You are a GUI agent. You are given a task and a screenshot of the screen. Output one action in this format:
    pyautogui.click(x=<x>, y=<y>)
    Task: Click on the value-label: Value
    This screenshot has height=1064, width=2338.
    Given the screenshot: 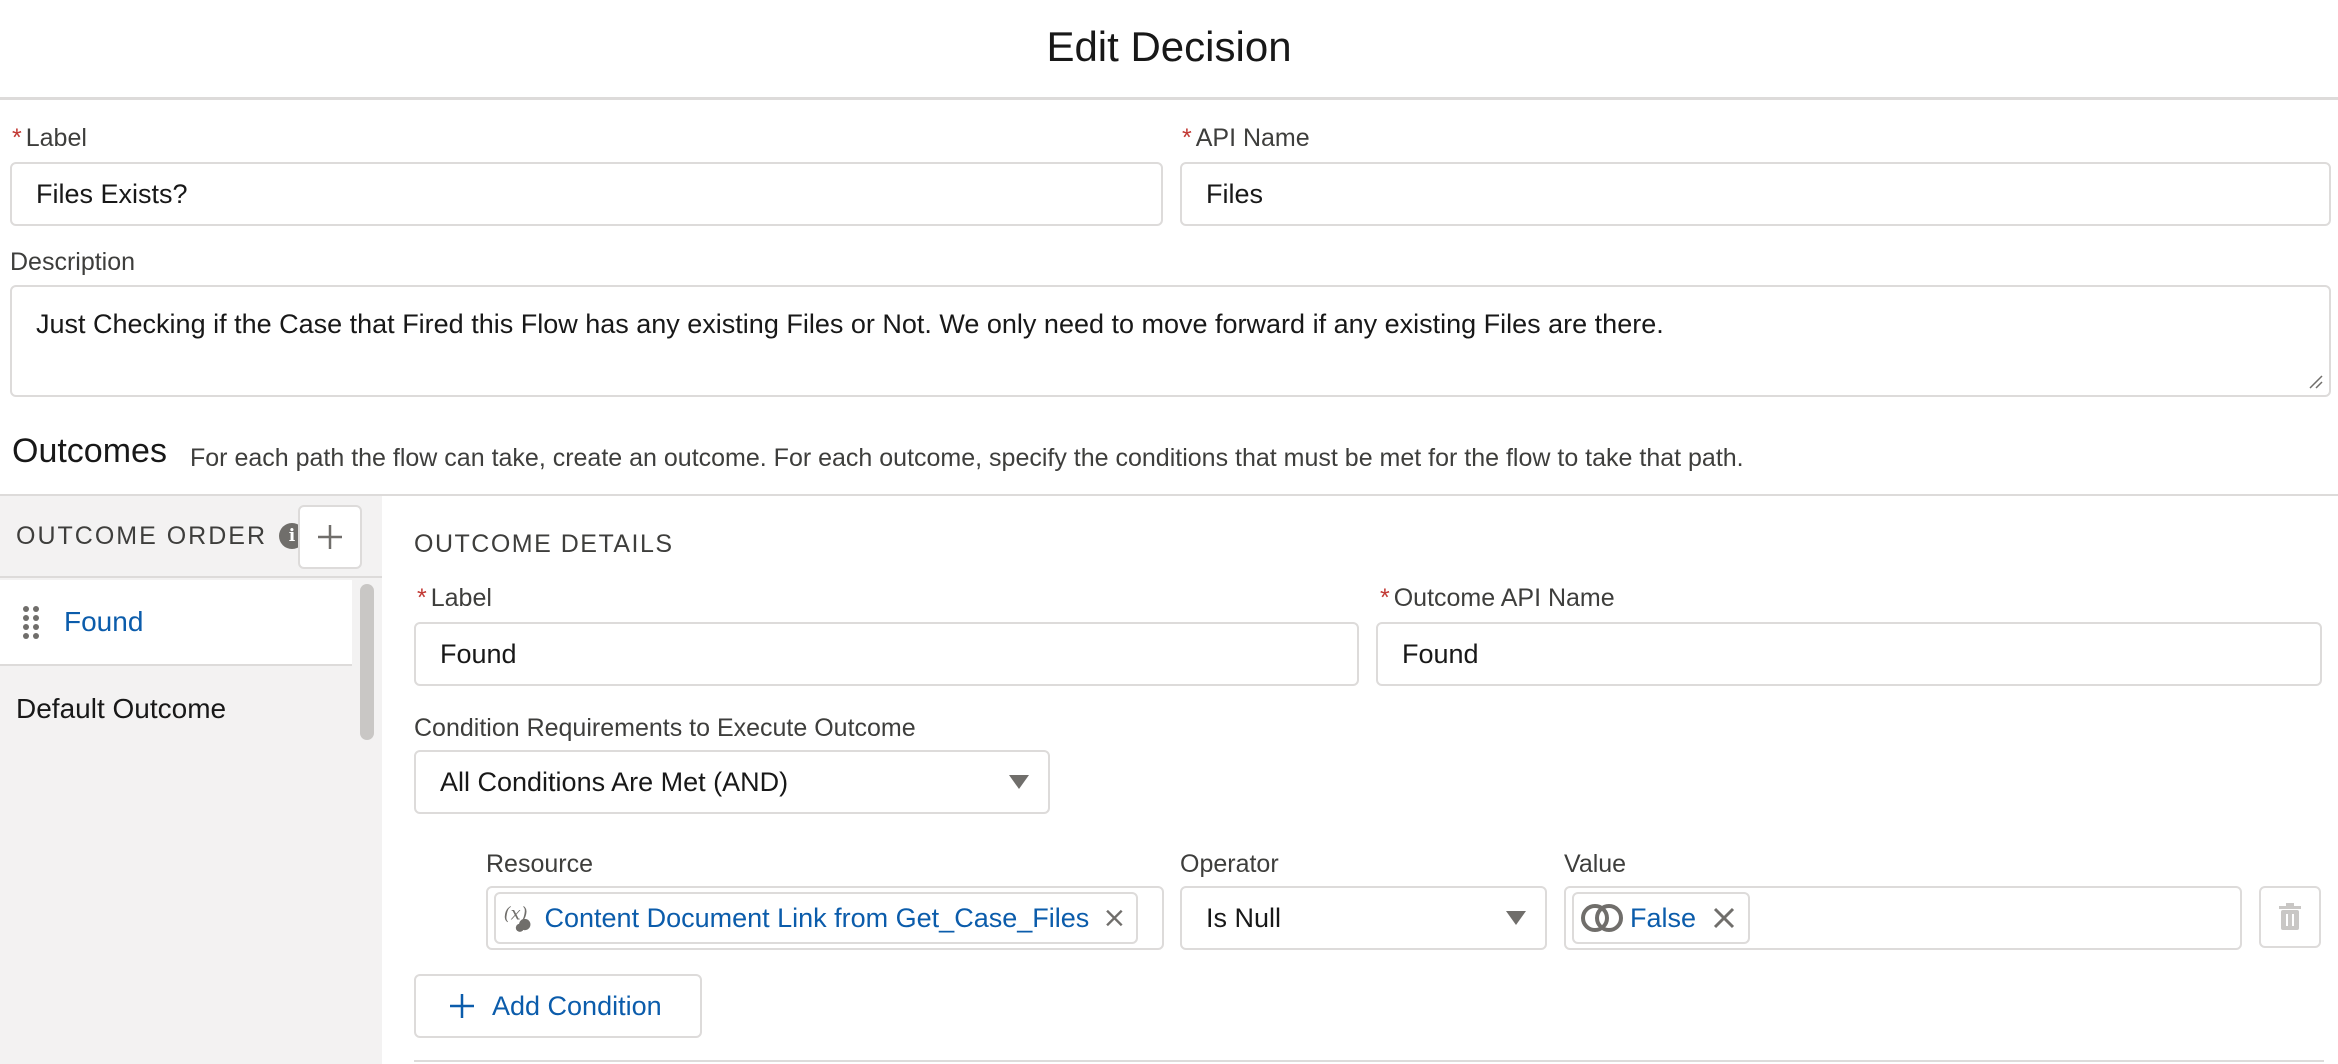 What is the action you would take?
    pyautogui.click(x=1595, y=864)
    